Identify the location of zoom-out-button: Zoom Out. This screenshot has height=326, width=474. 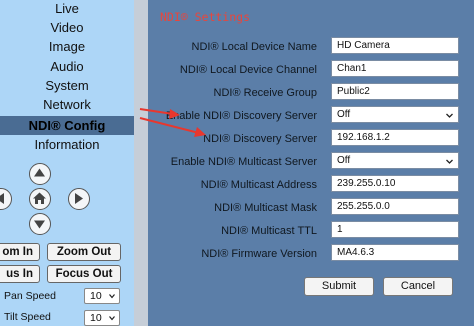
(84, 252).